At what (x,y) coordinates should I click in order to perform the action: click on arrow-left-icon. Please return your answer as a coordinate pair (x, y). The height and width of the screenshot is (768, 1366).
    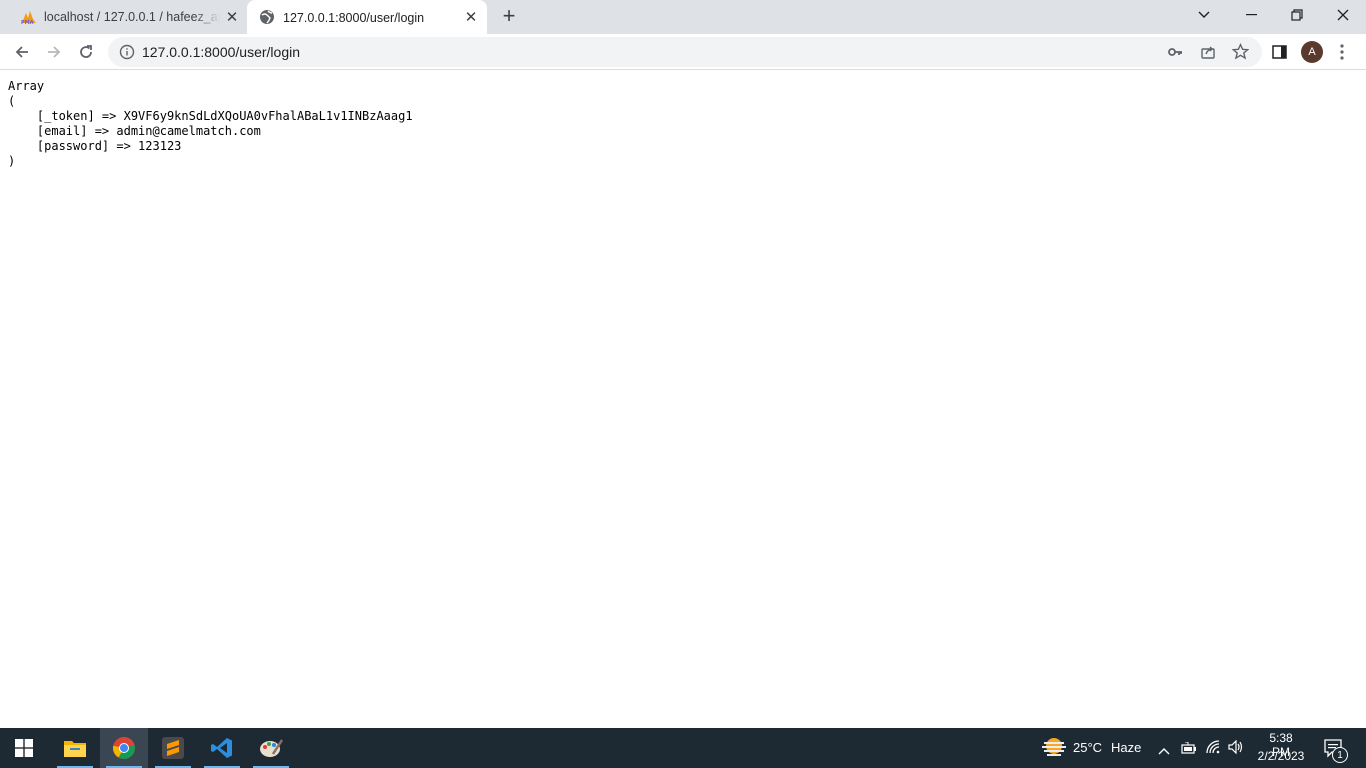
    Looking at the image, I should click on (21, 52).